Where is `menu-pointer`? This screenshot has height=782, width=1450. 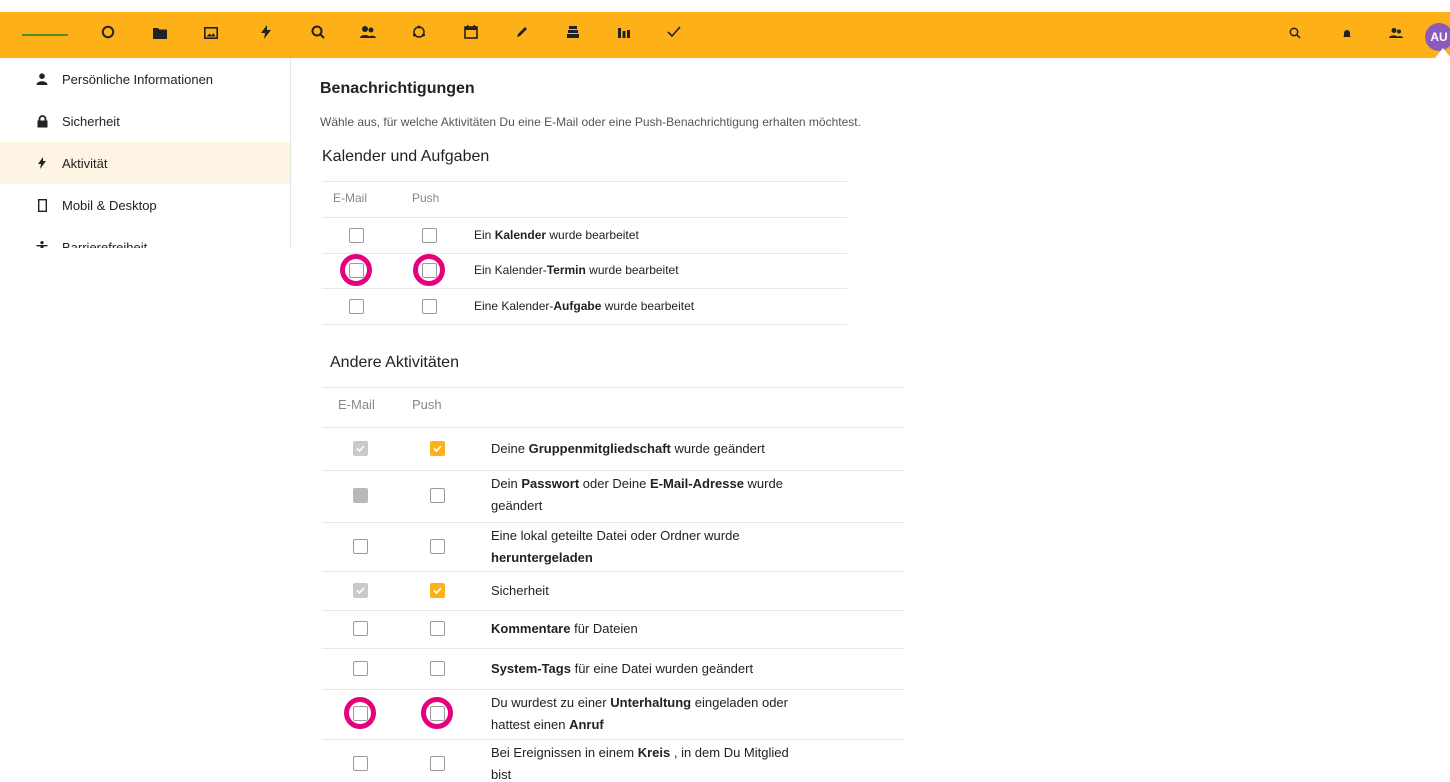 menu-pointer is located at coordinates (1442, 53).